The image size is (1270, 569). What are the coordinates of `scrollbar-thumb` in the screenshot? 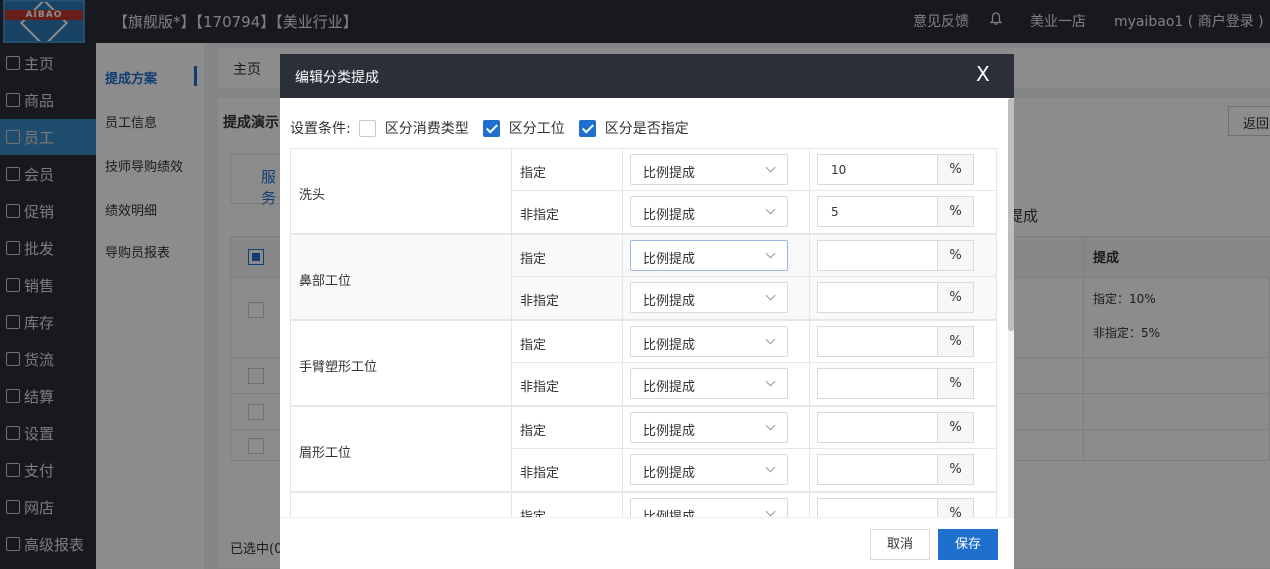 It's located at (1011, 214).